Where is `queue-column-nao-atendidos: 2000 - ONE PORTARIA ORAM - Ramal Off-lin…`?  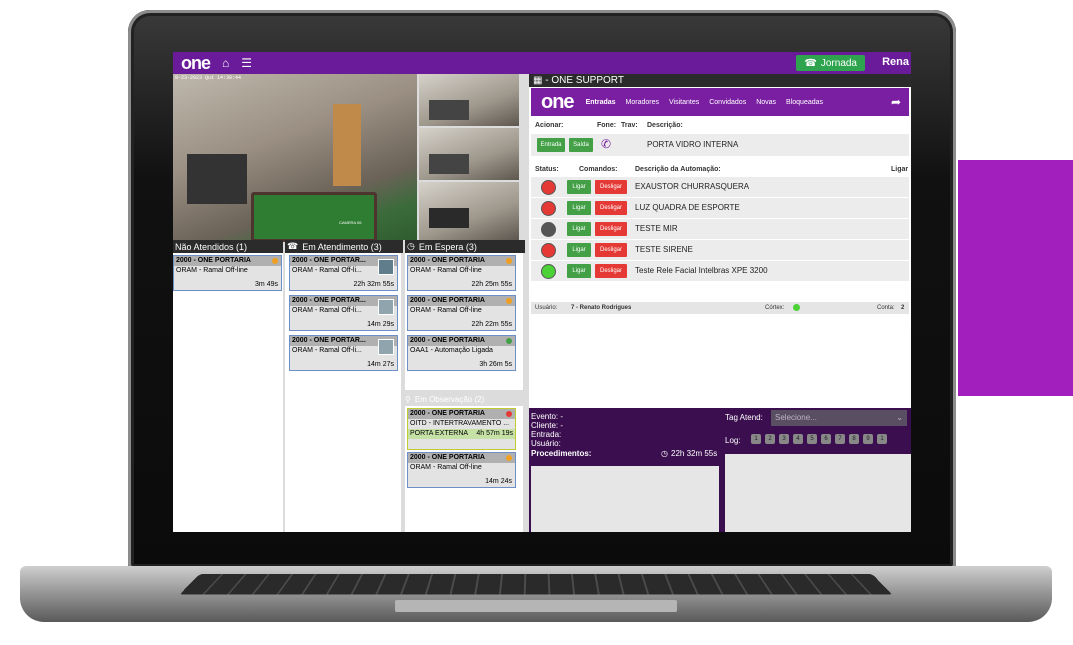 queue-column-nao-atendidos: 2000 - ONE PORTARIA ORAM - Ramal Off-lin… is located at coordinates (228, 392).